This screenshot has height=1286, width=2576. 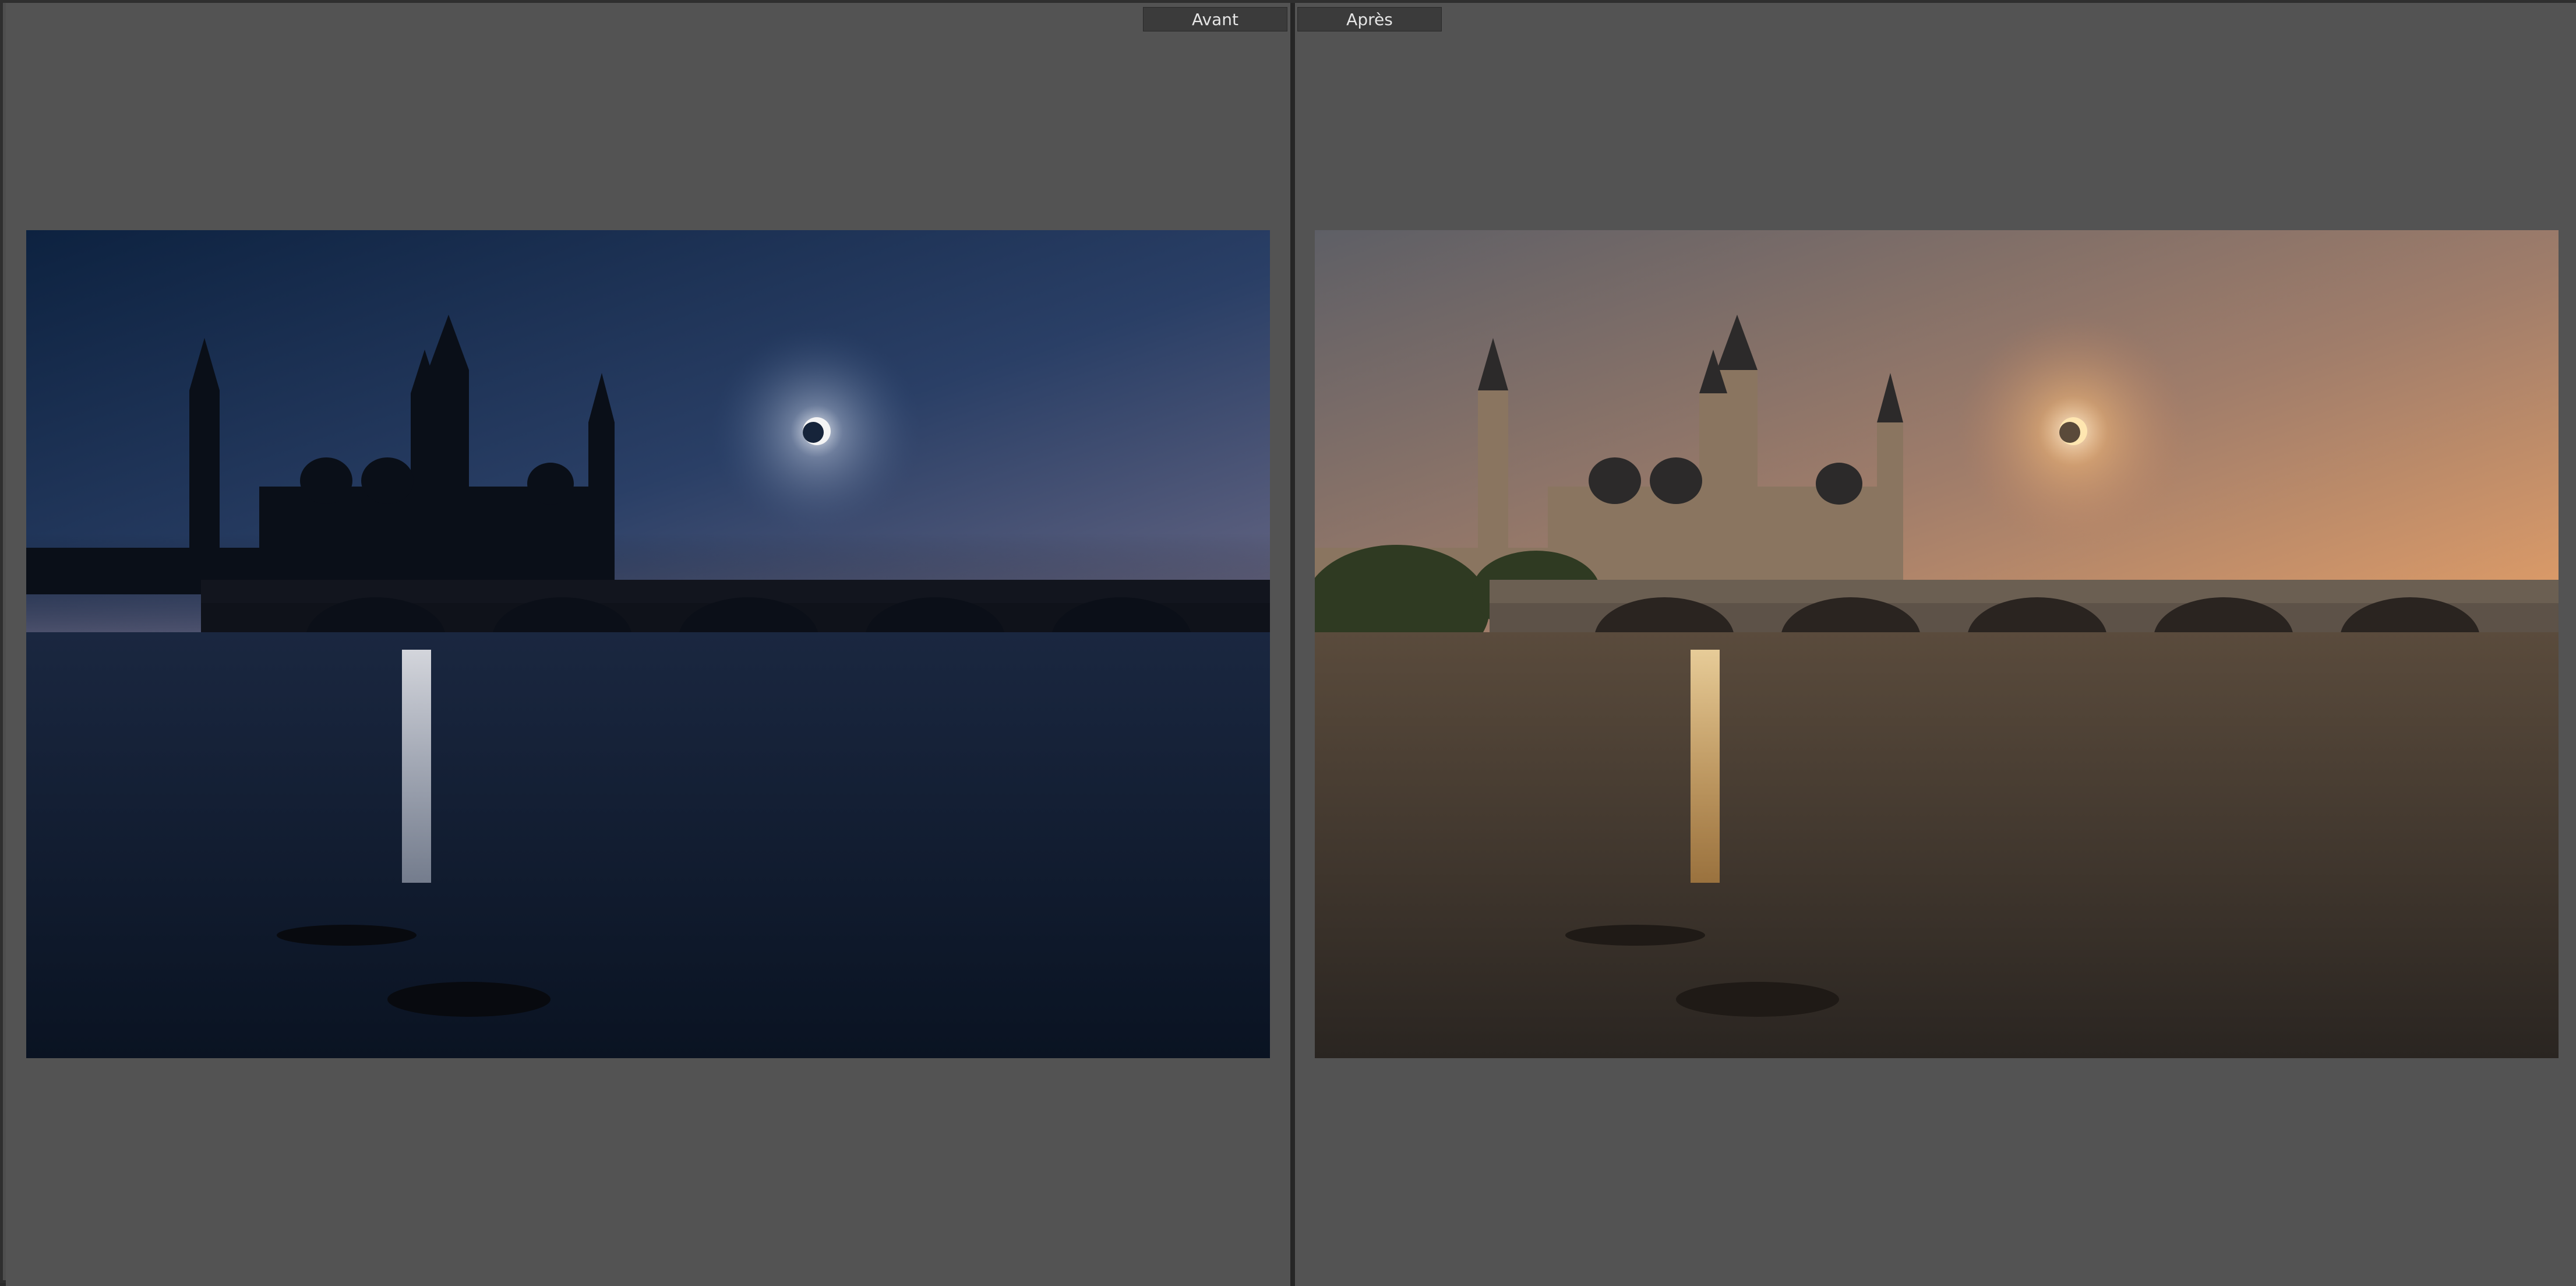 I want to click on before-label: Avant, so click(x=1215, y=19).